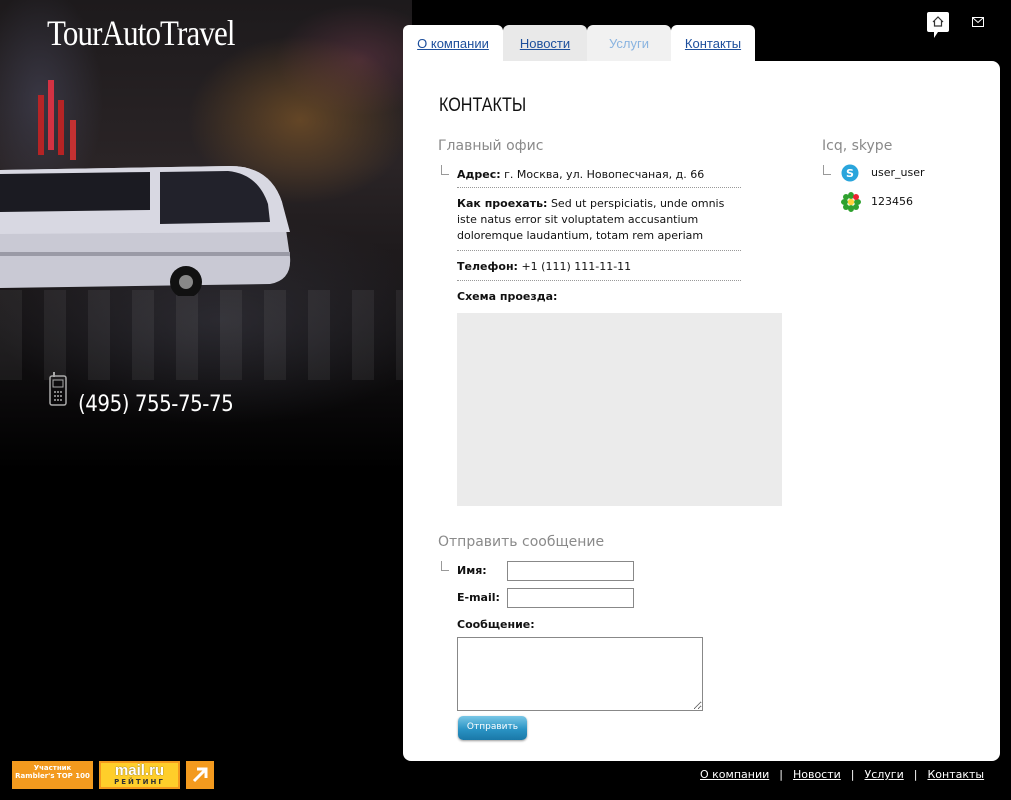 The width and height of the screenshot is (1011, 800). I want to click on phone-value: +1 (111) 111-11-11, so click(576, 266).